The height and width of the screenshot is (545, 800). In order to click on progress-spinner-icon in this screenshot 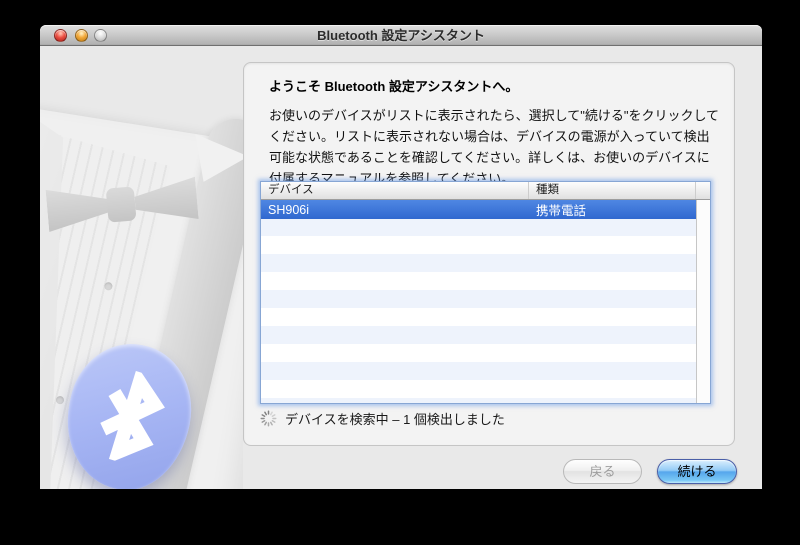, I will do `click(268, 418)`.